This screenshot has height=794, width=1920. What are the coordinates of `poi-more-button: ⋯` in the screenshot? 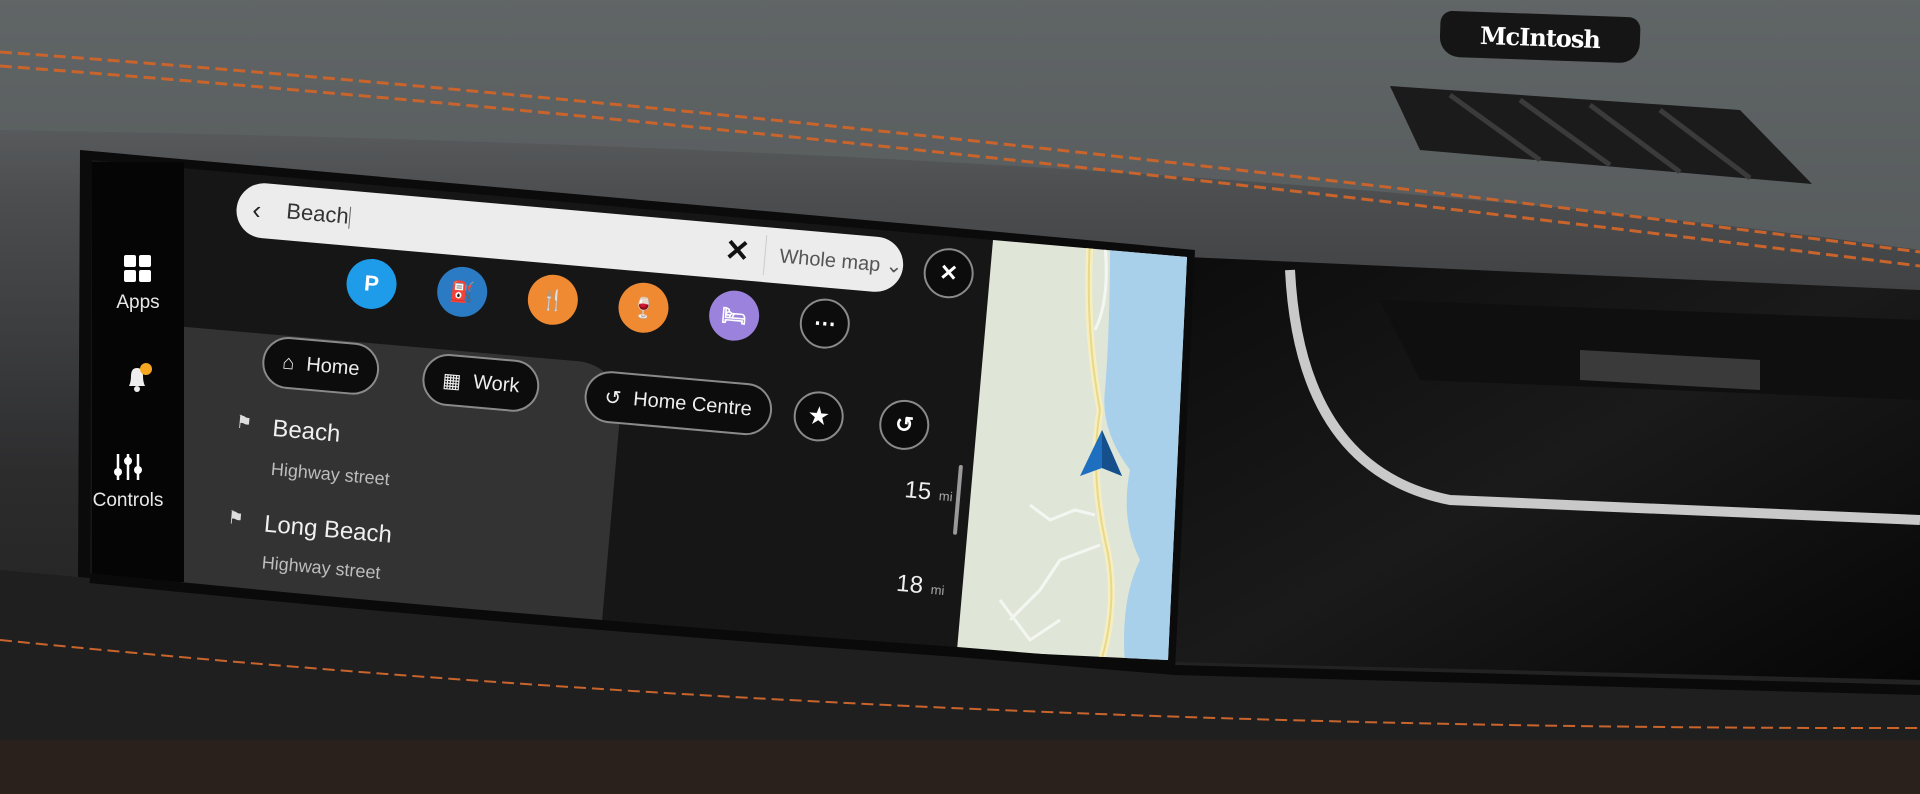 It's located at (824, 323).